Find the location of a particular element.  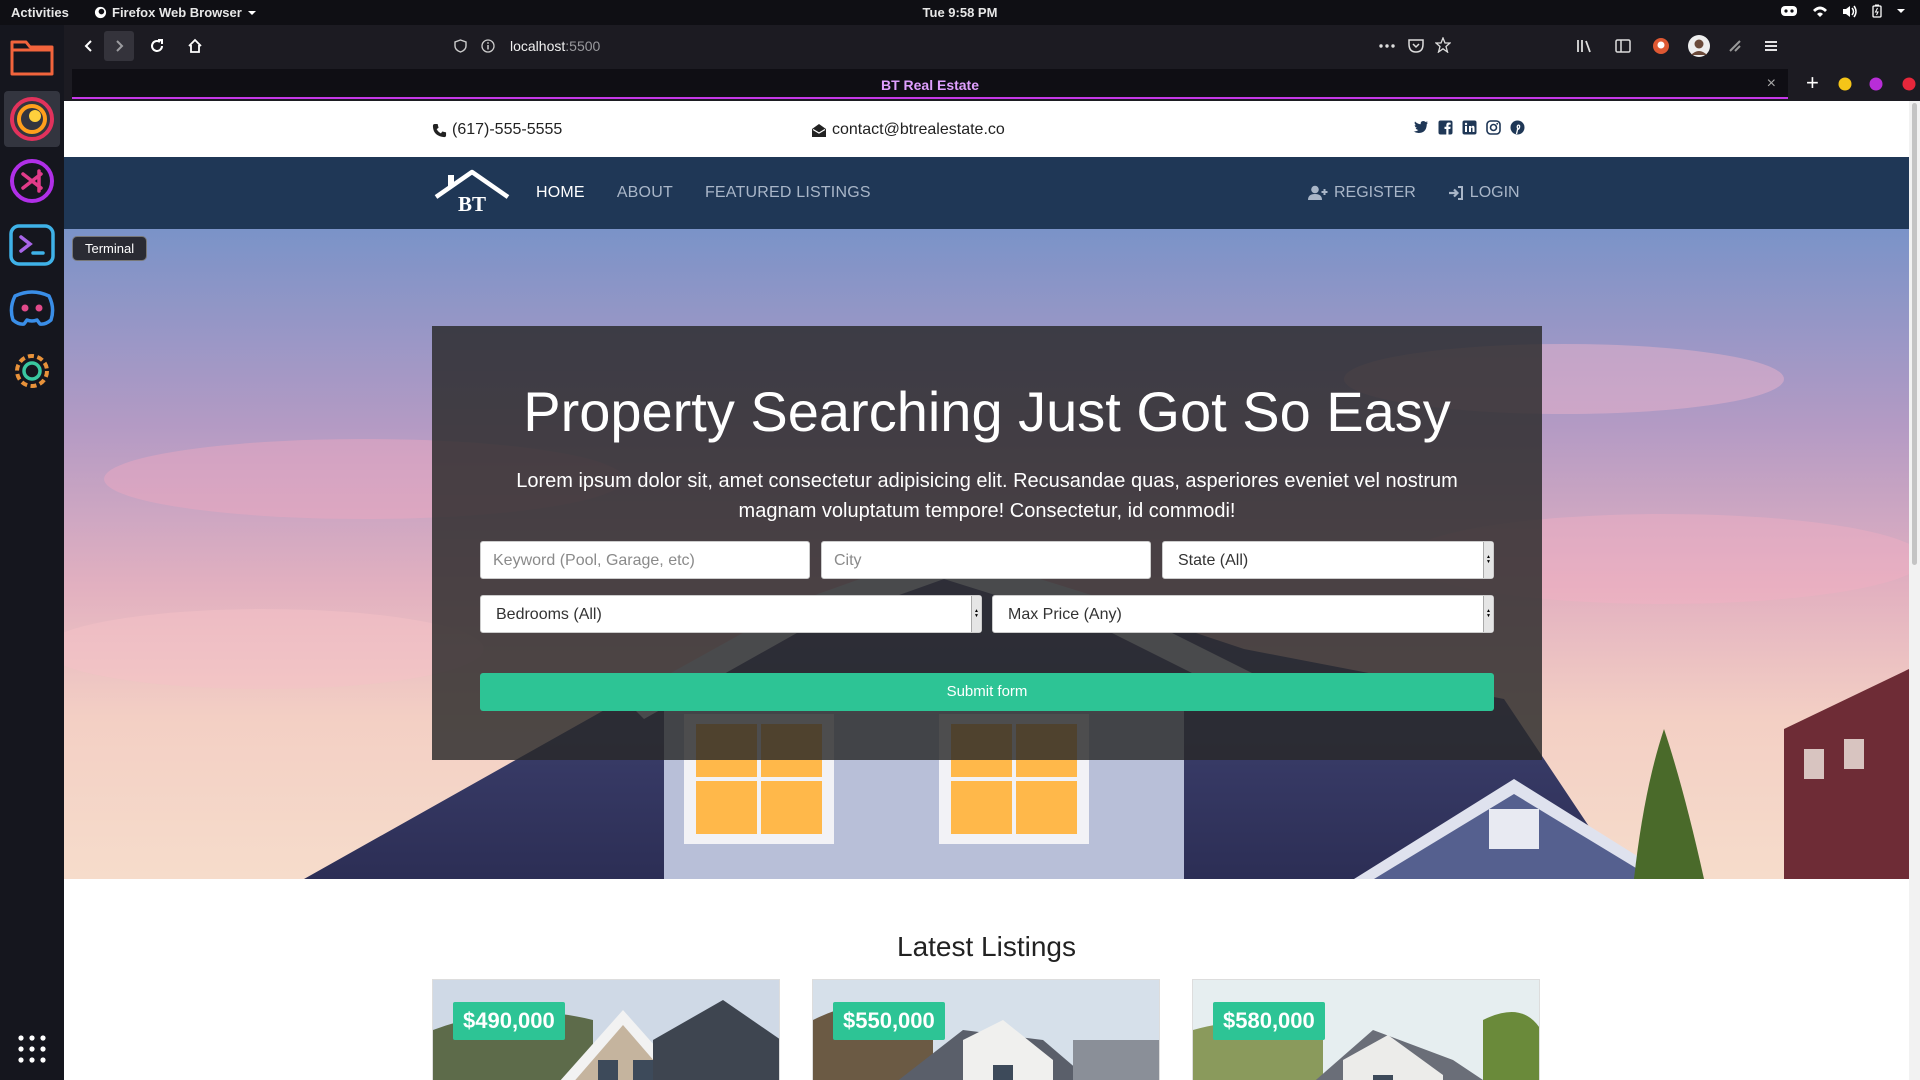

pinterest-icon is located at coordinates (1517, 127).